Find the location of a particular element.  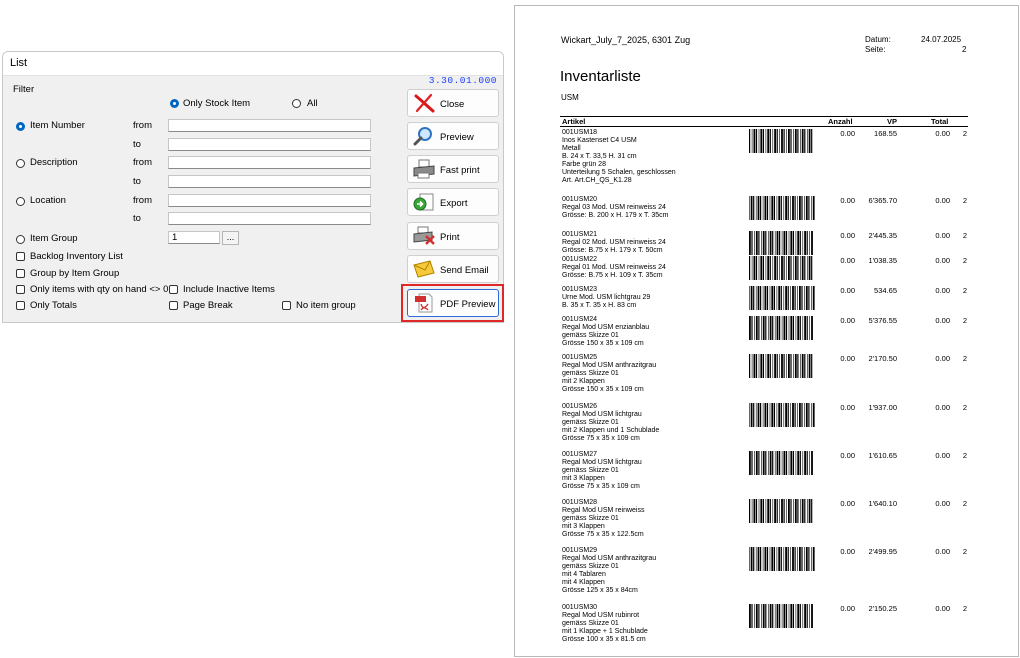

pdf-preview-highlight is located at coordinates (452, 303).